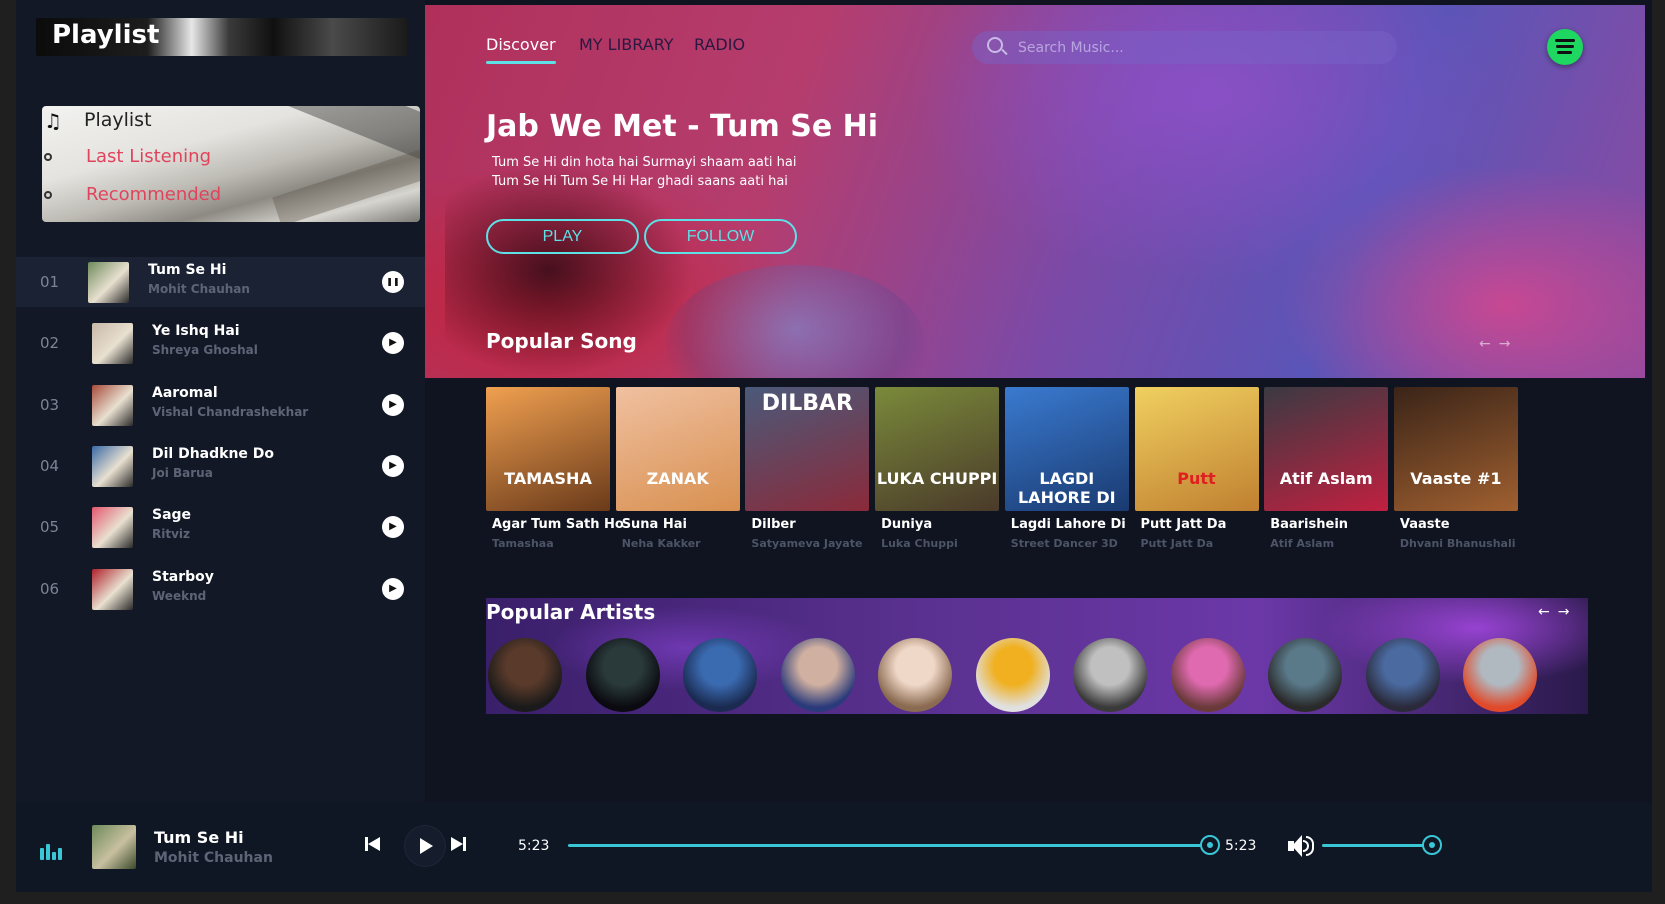 Image resolution: width=1665 pixels, height=904 pixels. What do you see at coordinates (521, 44) in the screenshot?
I see `tab-discover: Discover` at bounding box center [521, 44].